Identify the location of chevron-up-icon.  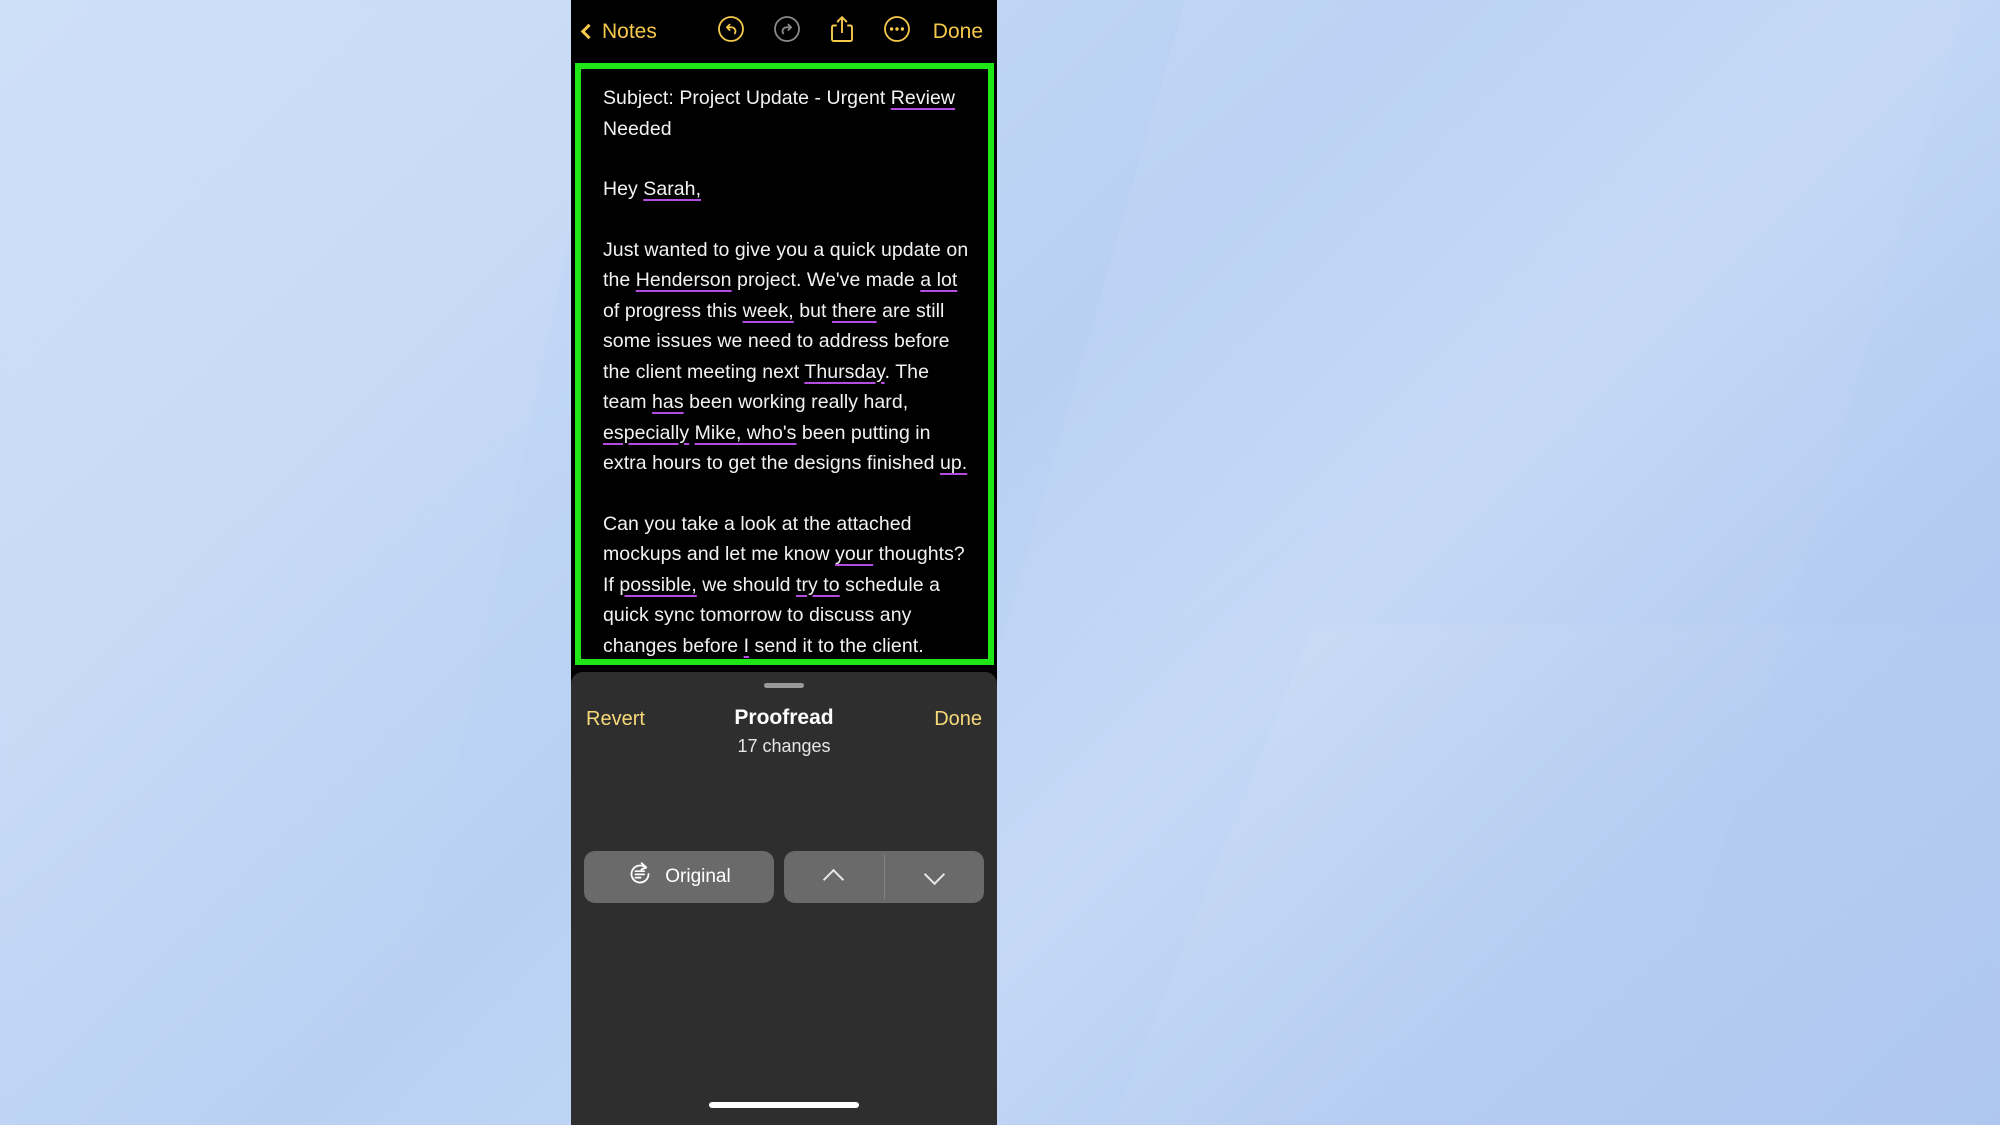
(834, 879).